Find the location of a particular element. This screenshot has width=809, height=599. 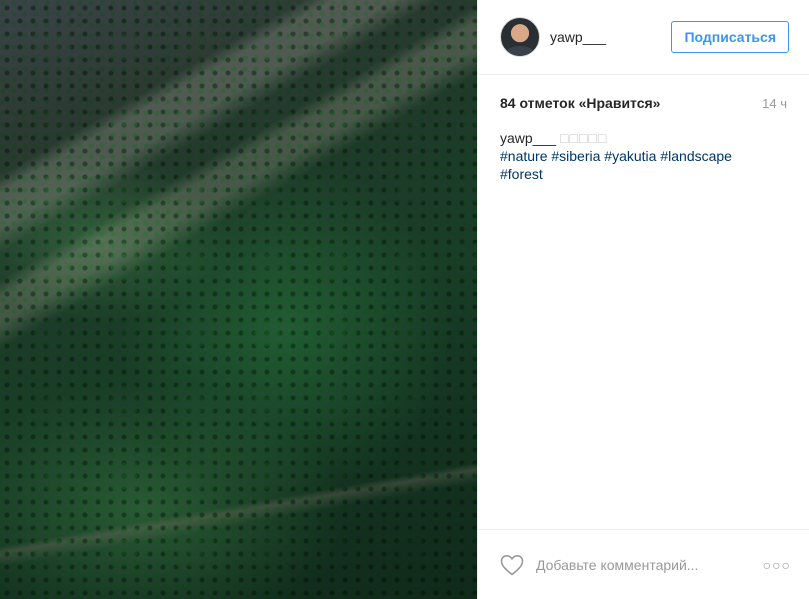

comment-input is located at coordinates (648, 564).